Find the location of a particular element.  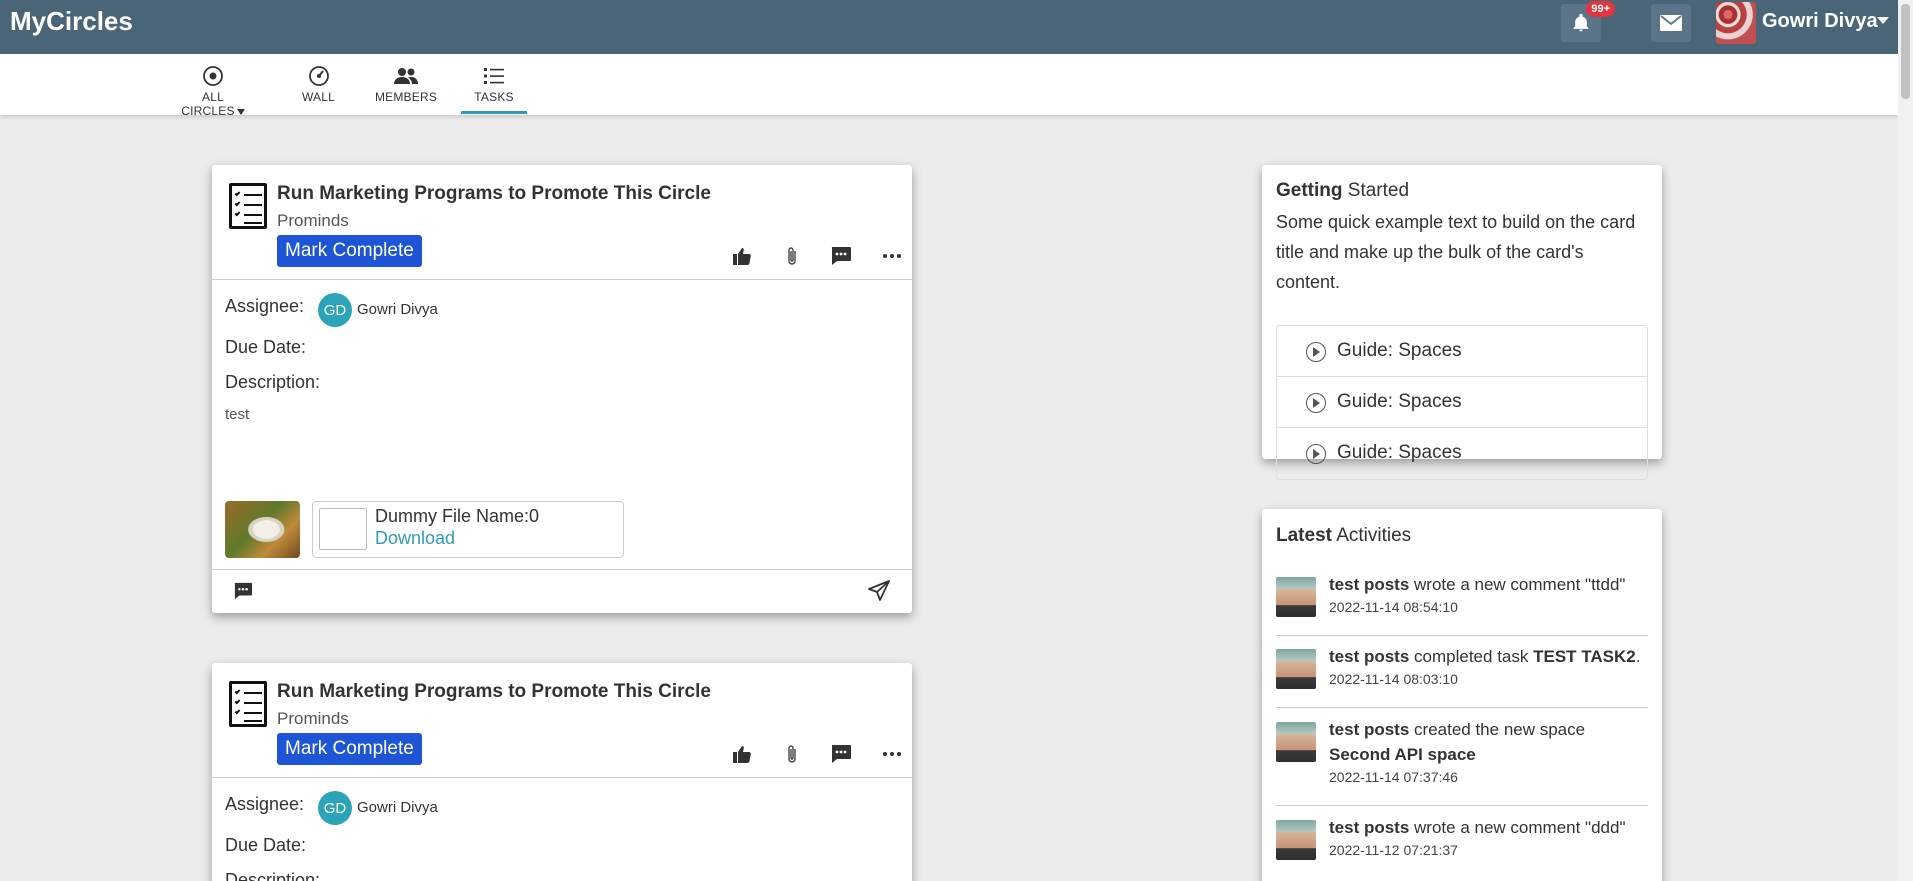

file-name: Dummy File Name:0 is located at coordinates (457, 516).